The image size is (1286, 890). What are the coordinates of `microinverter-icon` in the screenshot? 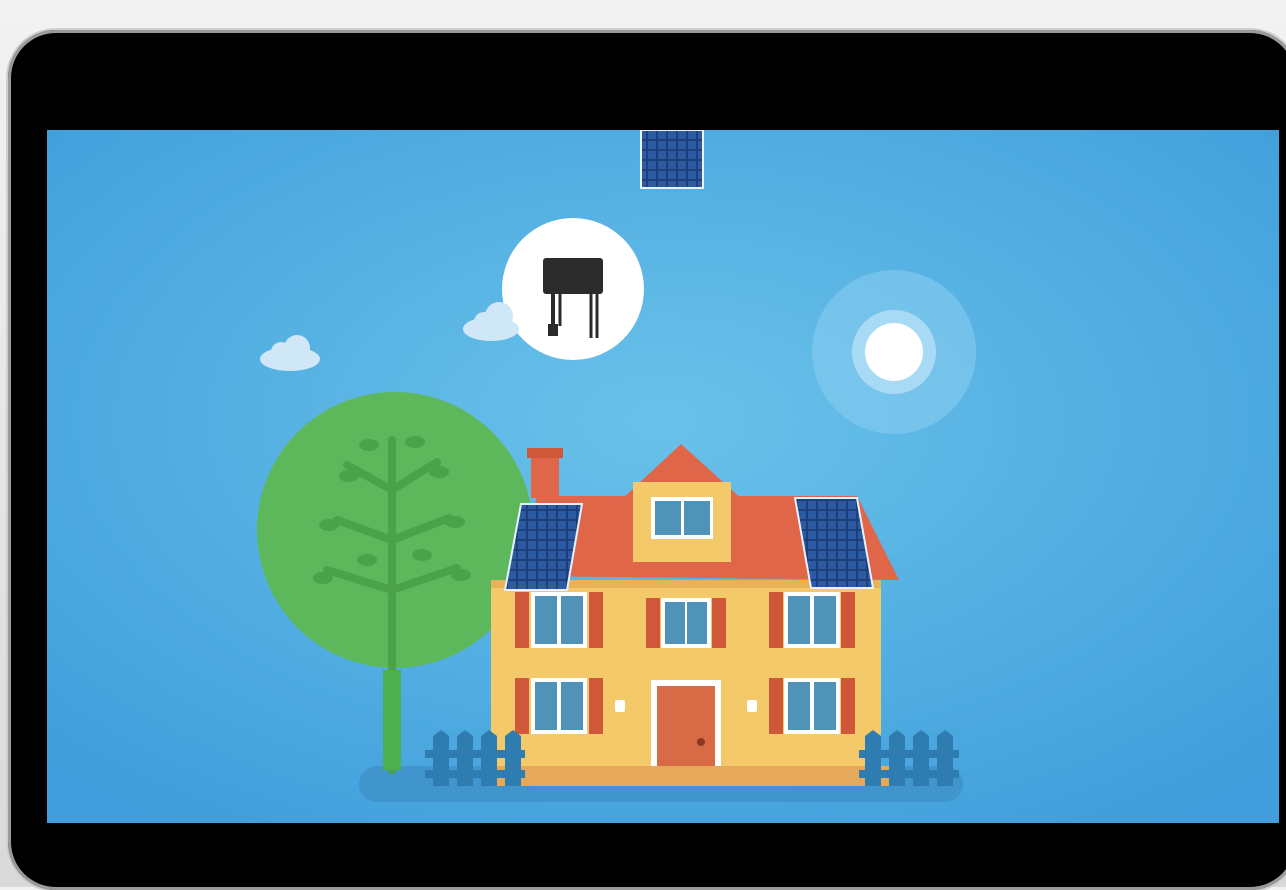 It's located at (573, 289).